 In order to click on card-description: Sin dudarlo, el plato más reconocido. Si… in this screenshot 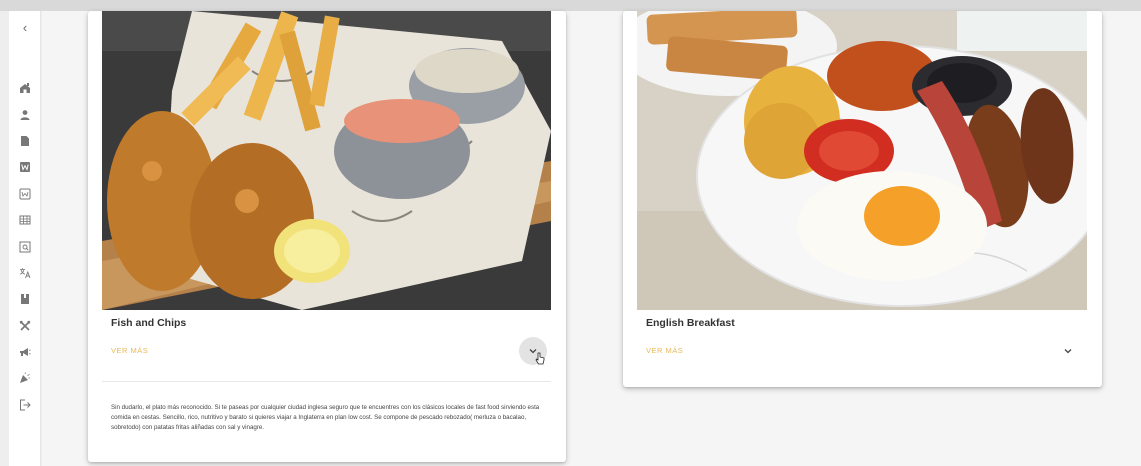, I will do `click(325, 417)`.